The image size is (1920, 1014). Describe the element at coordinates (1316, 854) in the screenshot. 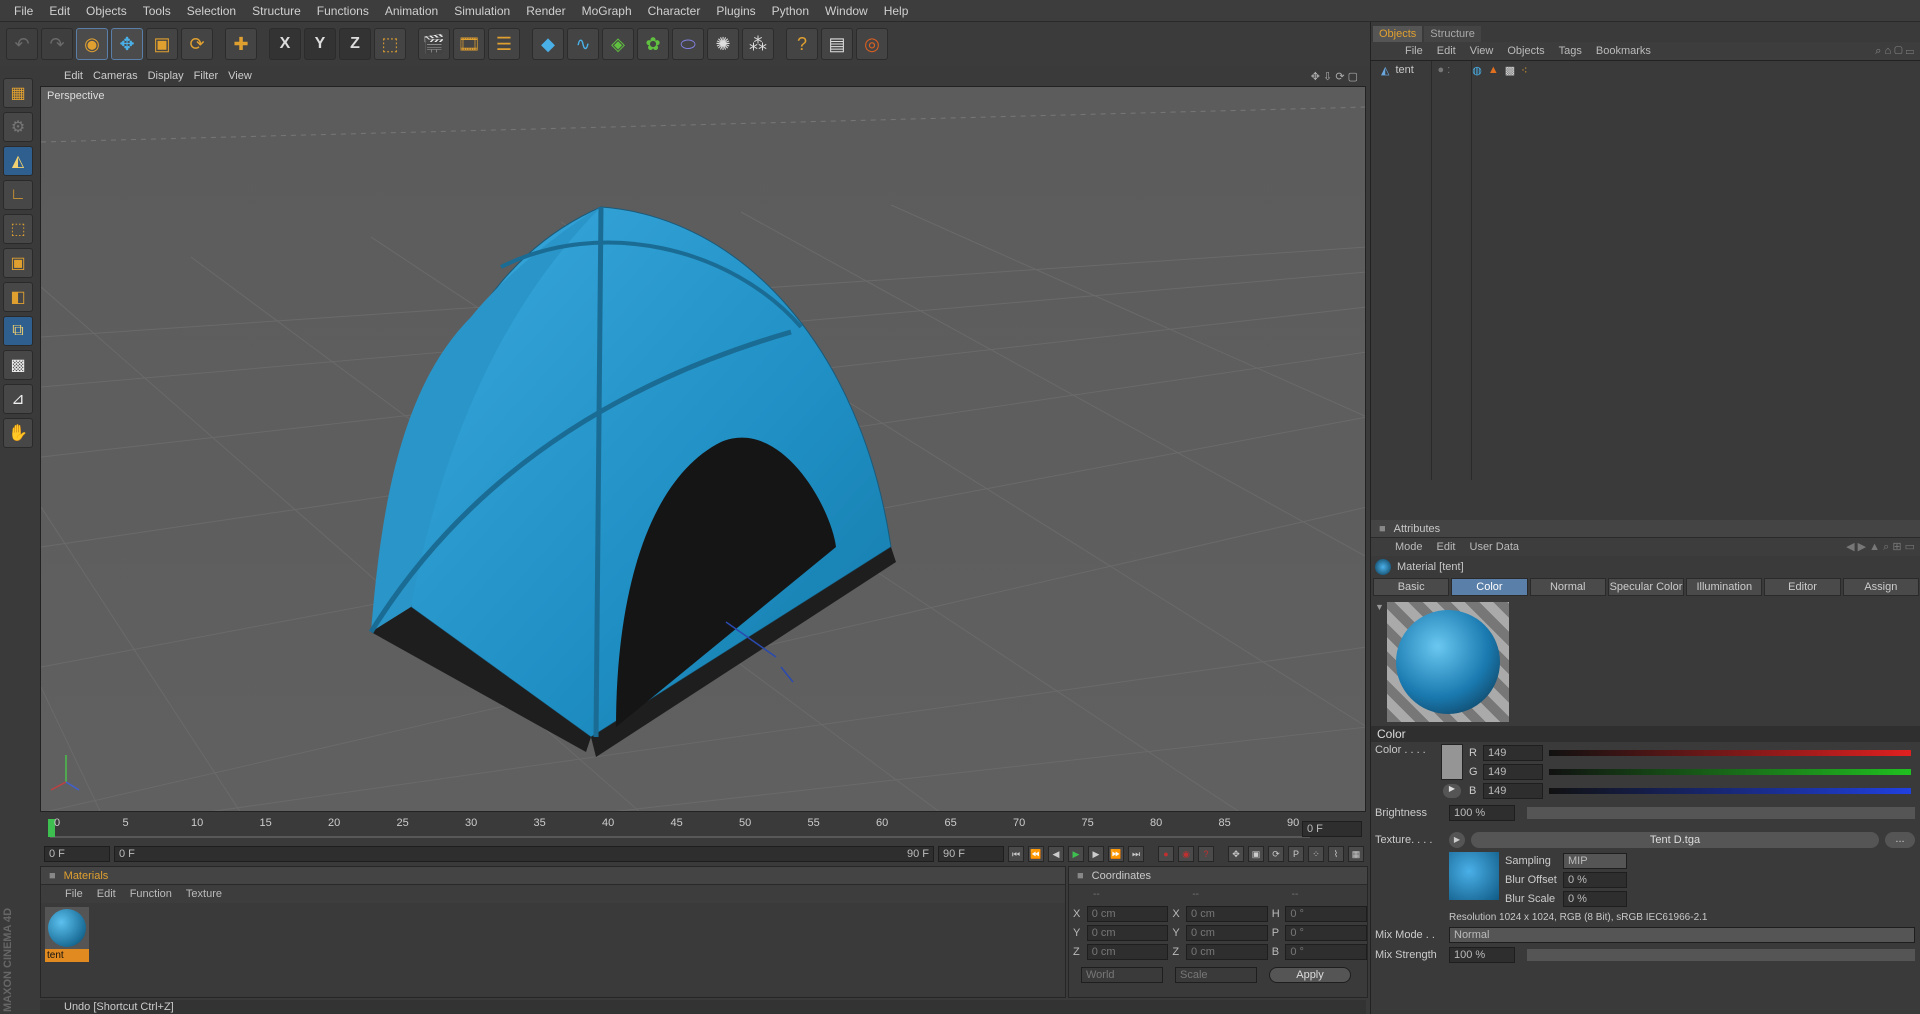

I see `record-point-level-icon: ⁘` at that location.